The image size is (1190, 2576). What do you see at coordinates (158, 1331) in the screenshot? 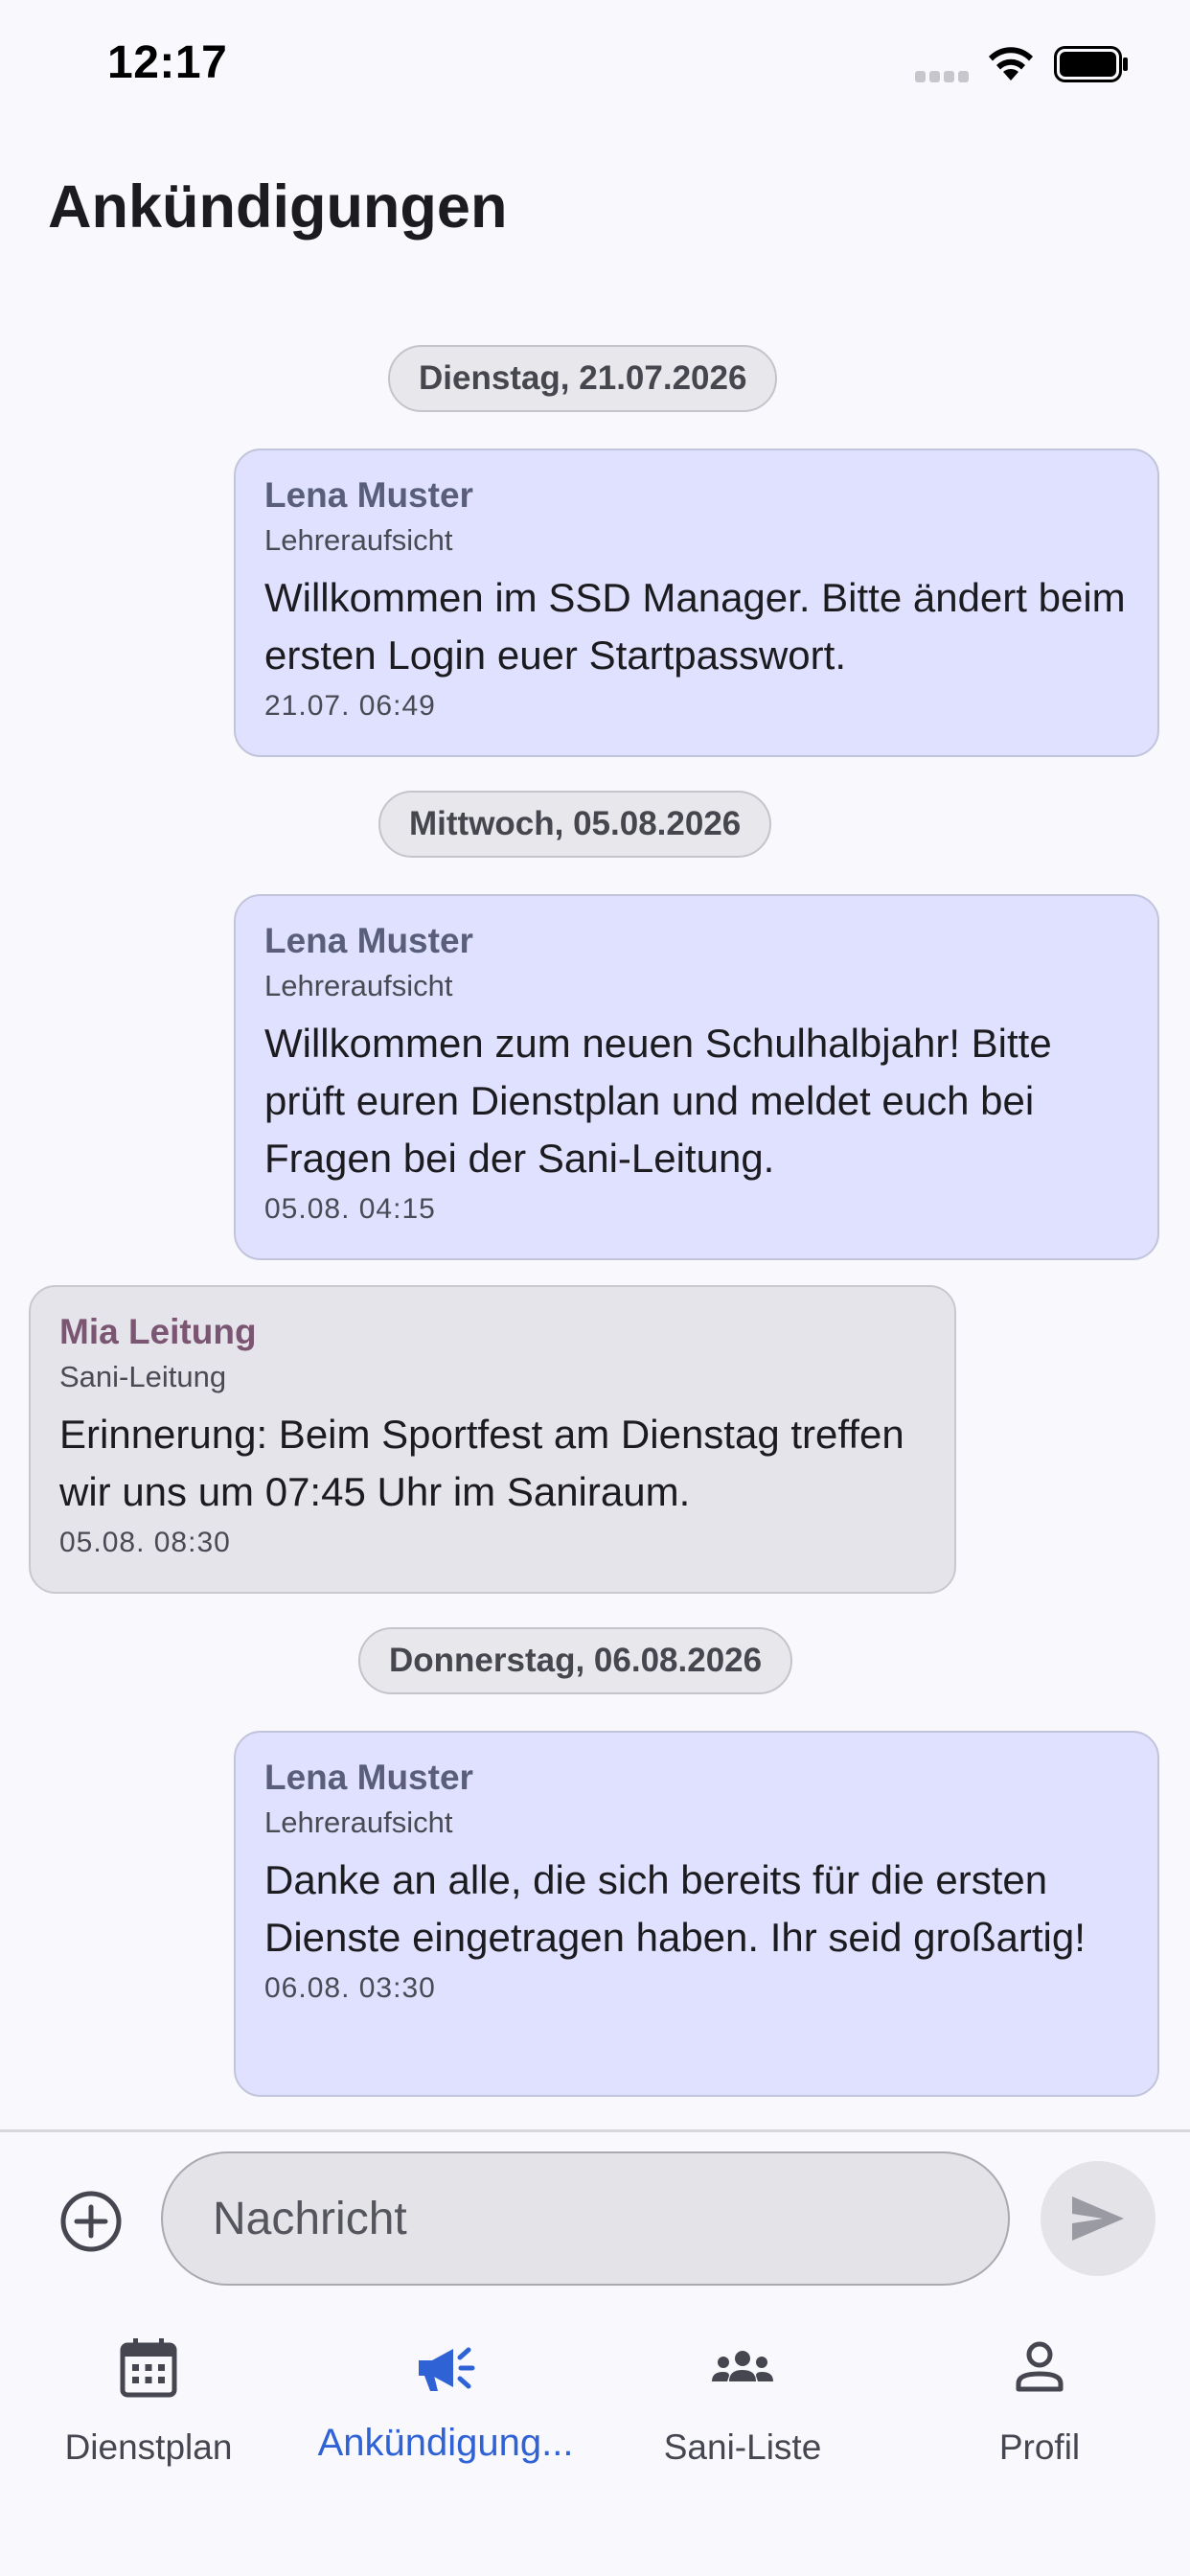
I see `message-sender: Mia Leitung` at bounding box center [158, 1331].